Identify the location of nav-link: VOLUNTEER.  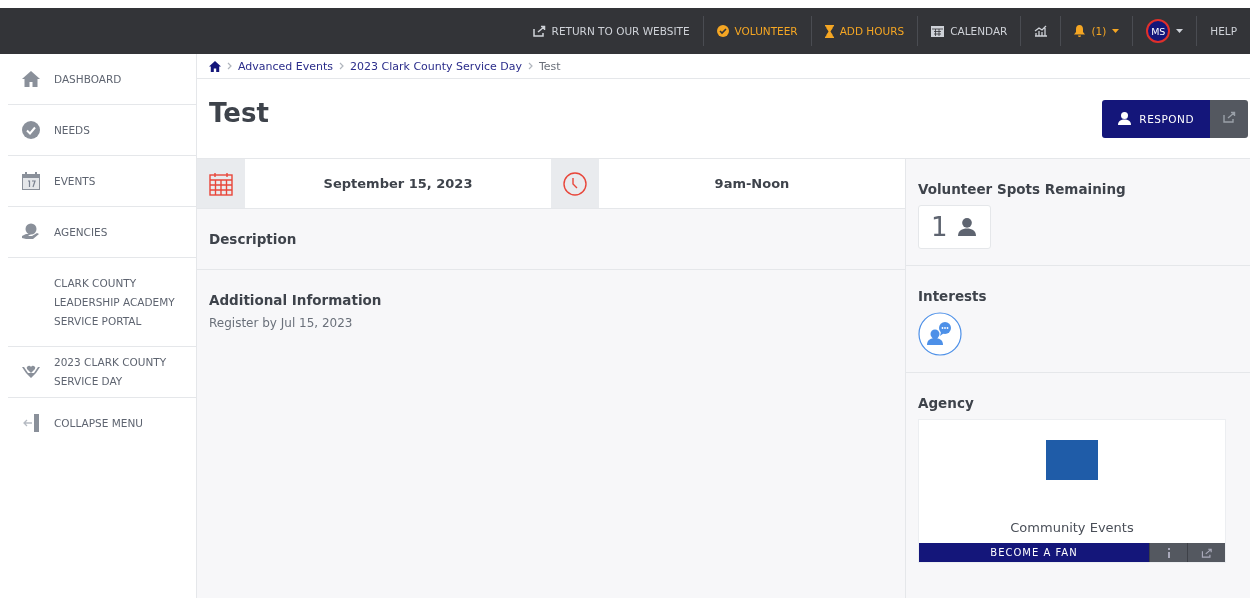
(757, 31).